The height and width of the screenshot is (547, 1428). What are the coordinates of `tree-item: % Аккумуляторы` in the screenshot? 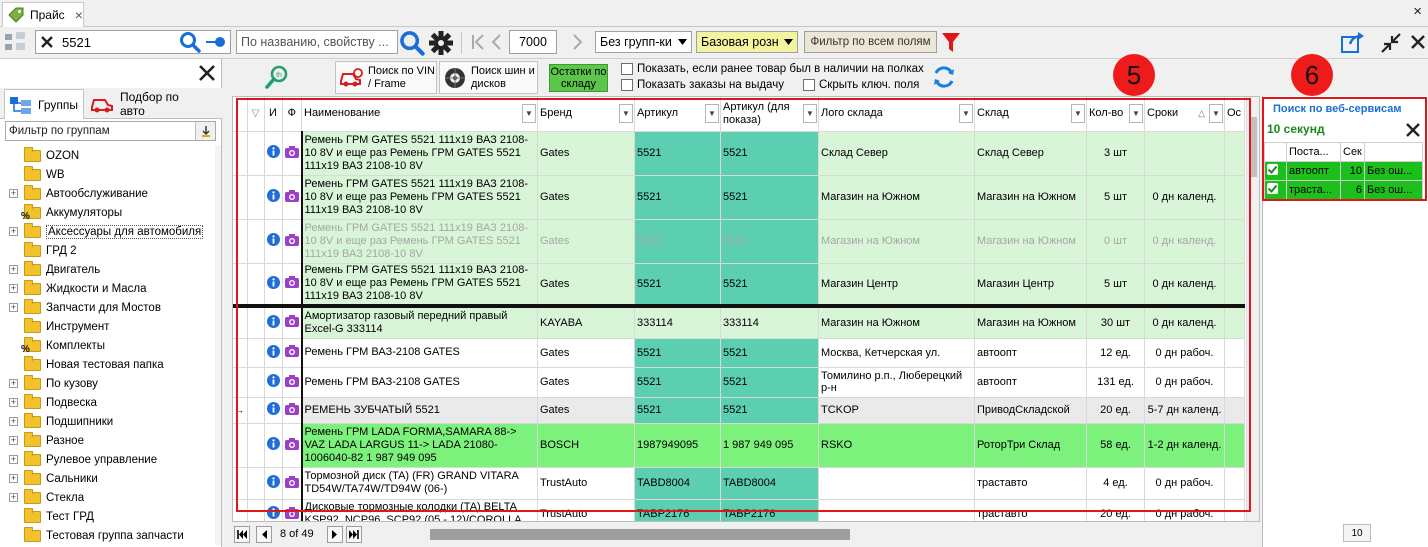 It's located at (111, 212).